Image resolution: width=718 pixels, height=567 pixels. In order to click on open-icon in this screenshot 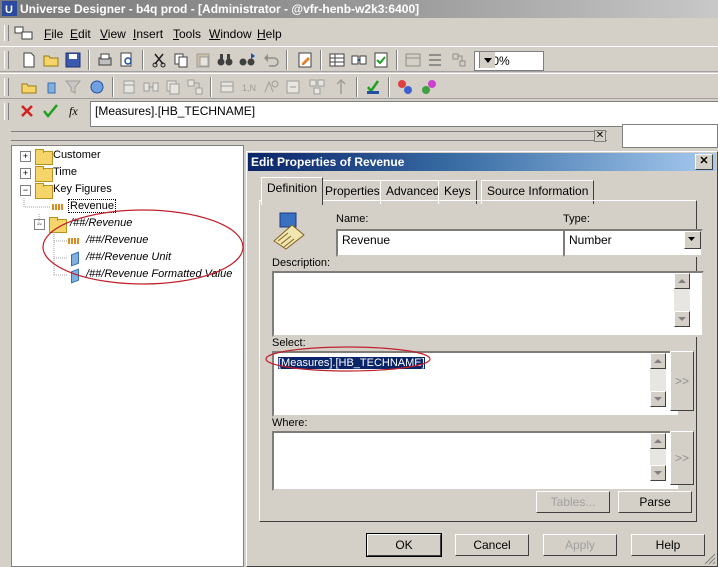, I will do `click(51, 60)`.